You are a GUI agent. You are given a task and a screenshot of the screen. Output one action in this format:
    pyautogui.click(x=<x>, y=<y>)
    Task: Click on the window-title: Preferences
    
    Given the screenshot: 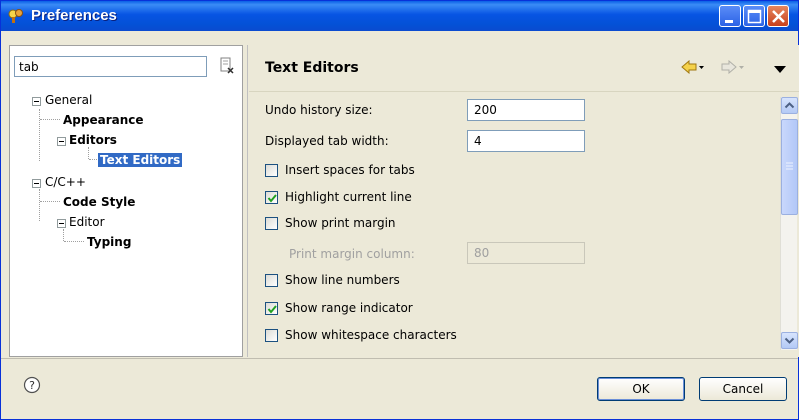 What is the action you would take?
    pyautogui.click(x=74, y=15)
    